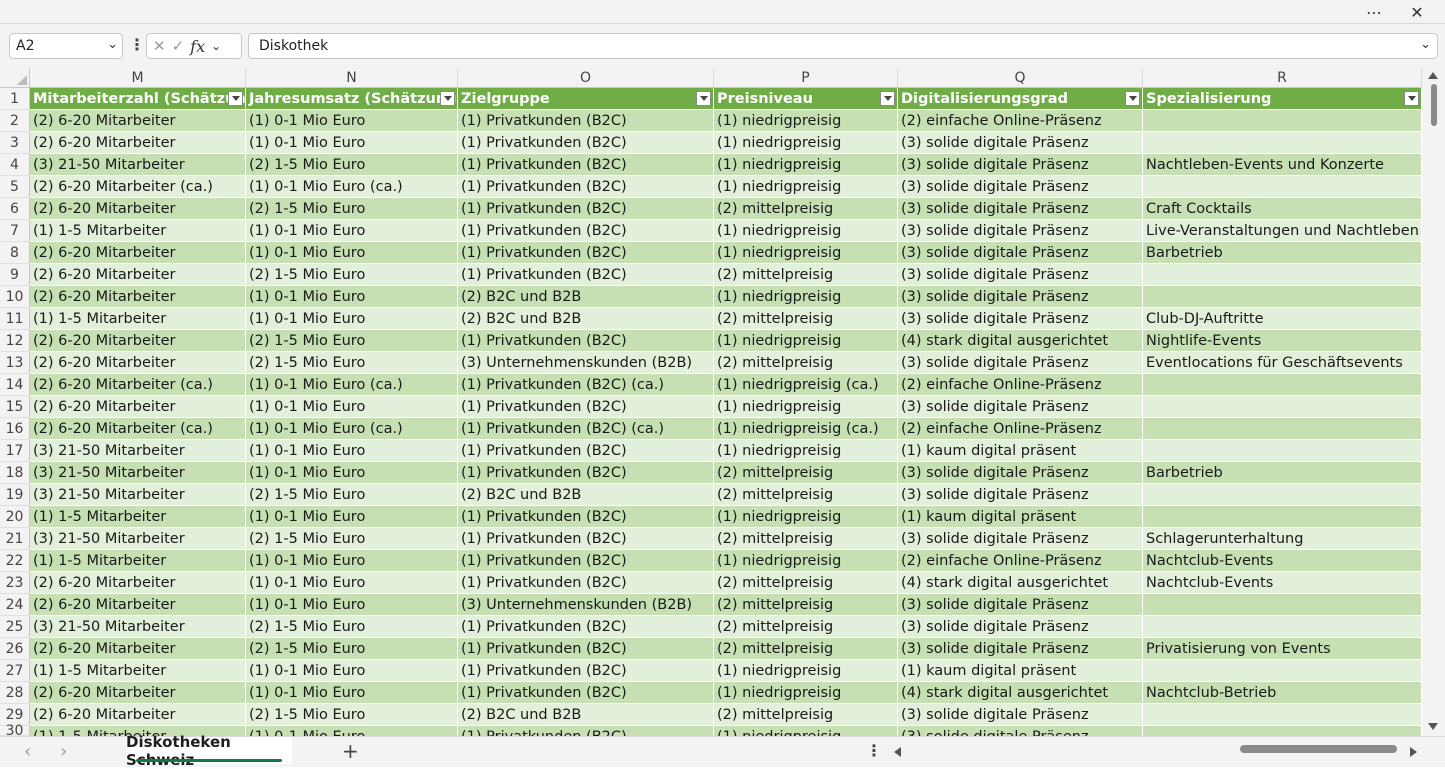  Describe the element at coordinates (352, 78) in the screenshot. I see `column-header-n: N` at that location.